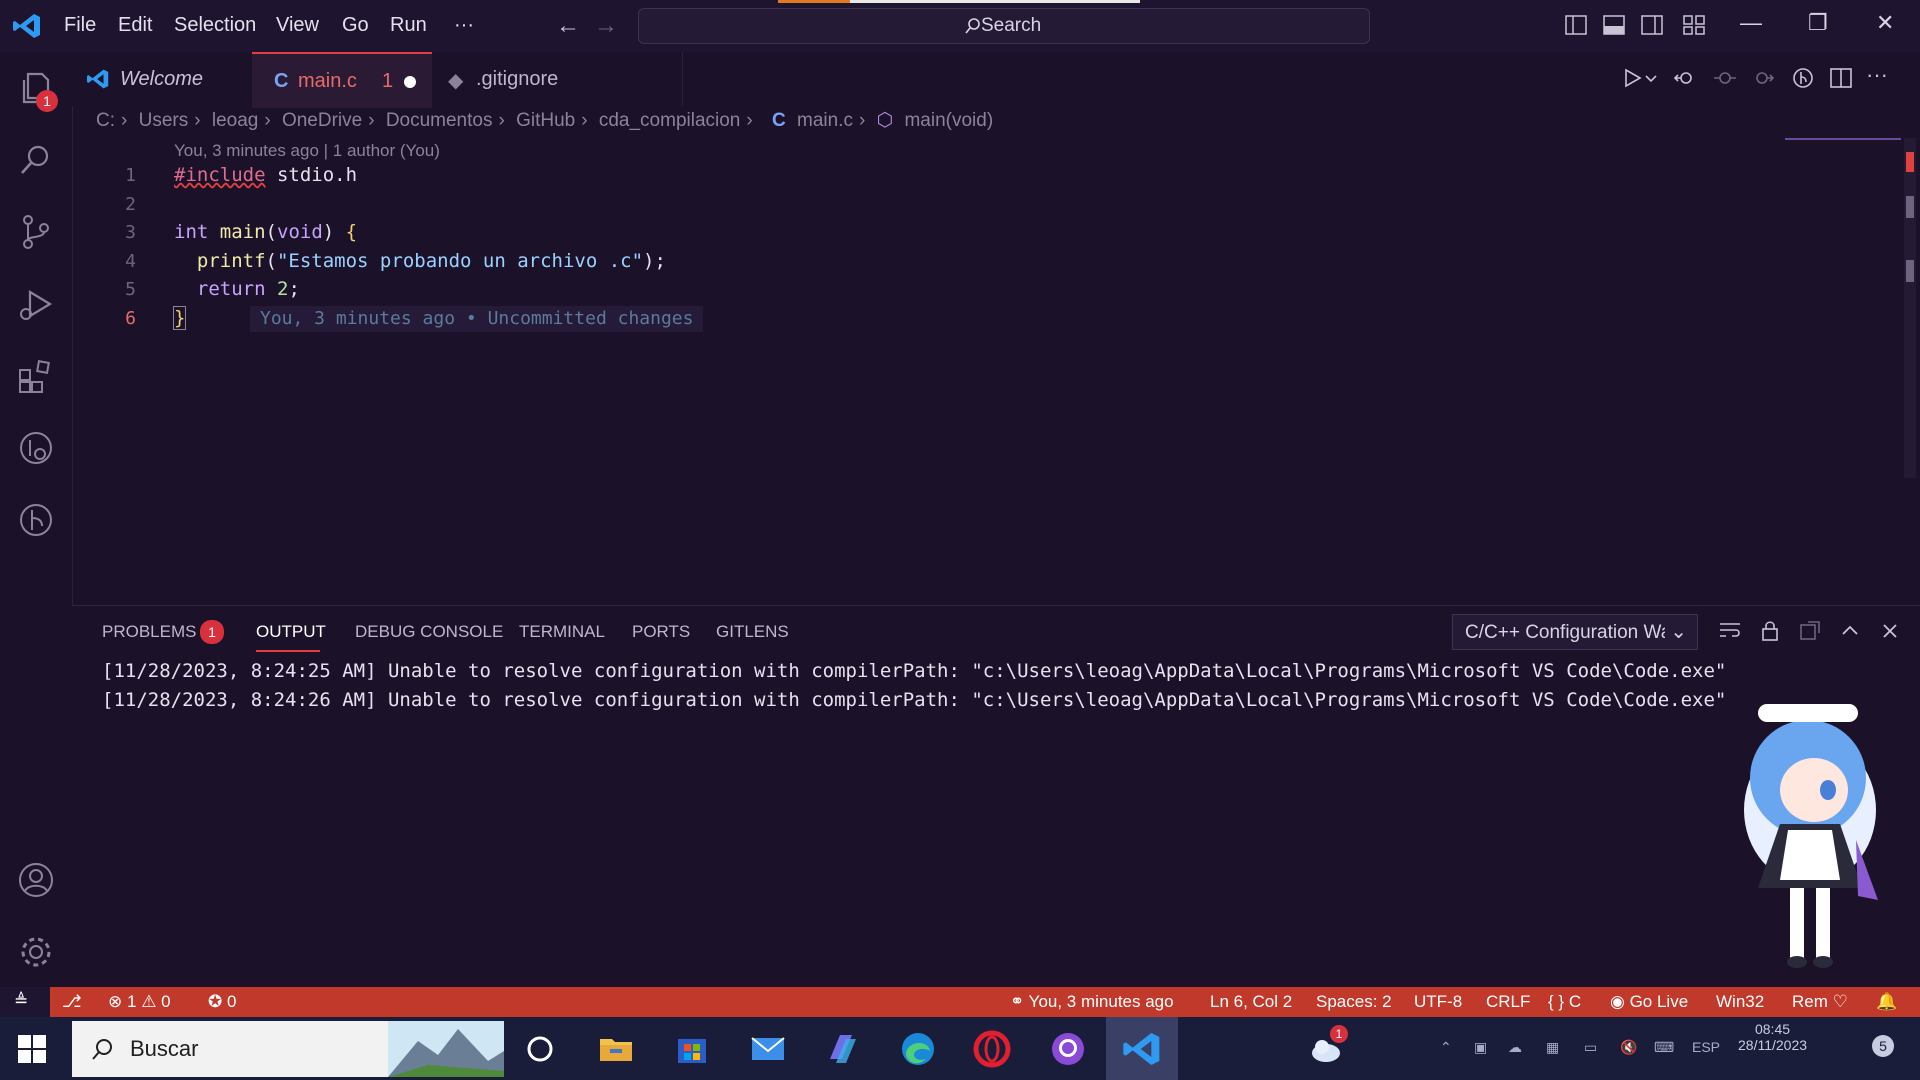 The width and height of the screenshot is (1920, 1080). I want to click on tab-terminal: TERMINAL, so click(562, 632).